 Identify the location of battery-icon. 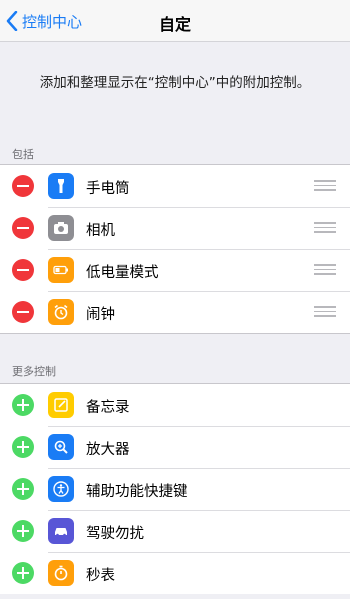
(61, 270).